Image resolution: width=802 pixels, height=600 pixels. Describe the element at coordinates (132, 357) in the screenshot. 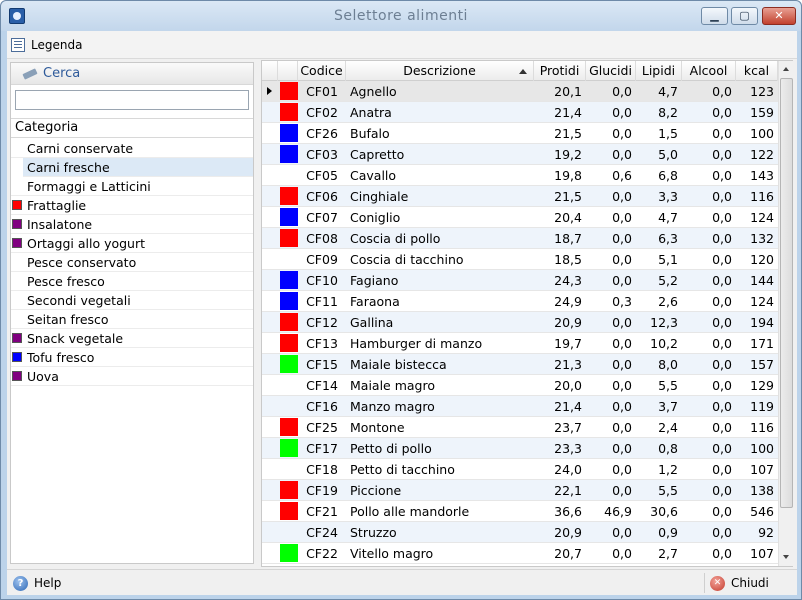

I see `category-item: Tofu fresco` at that location.